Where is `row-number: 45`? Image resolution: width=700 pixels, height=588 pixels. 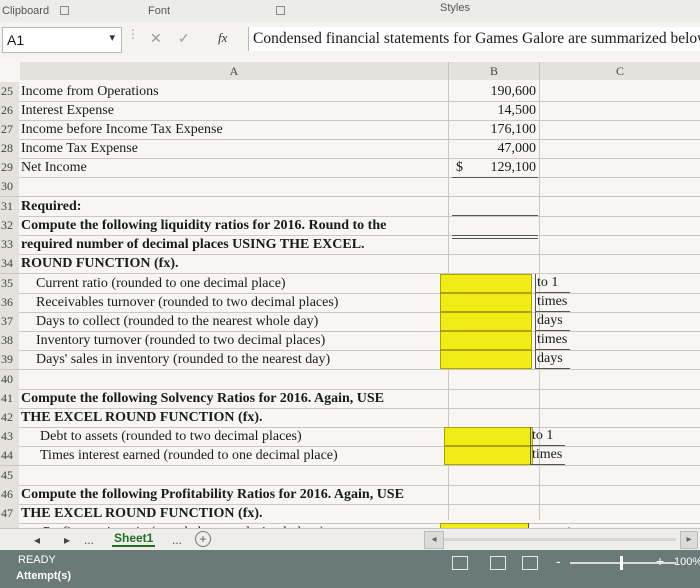 row-number: 45 is located at coordinates (9, 475).